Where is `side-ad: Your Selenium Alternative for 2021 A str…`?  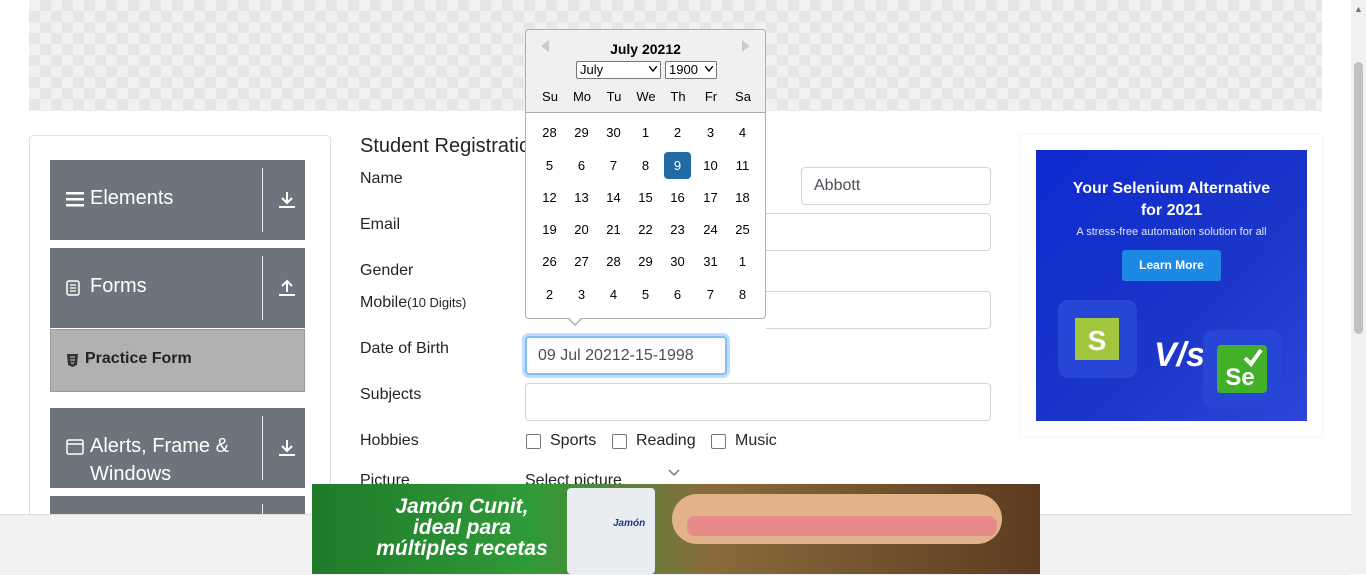 side-ad: Your Selenium Alternative for 2021 A str… is located at coordinates (1171, 285).